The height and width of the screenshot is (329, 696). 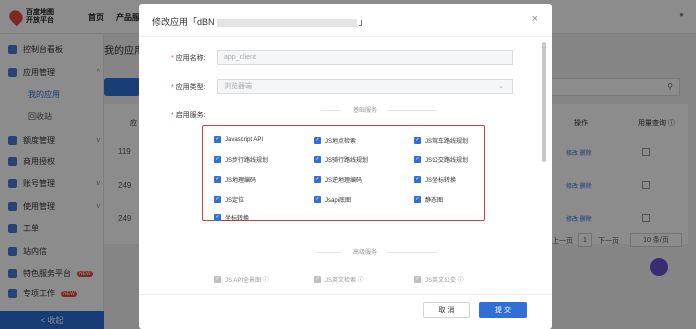 What do you see at coordinates (503, 310) in the screenshot?
I see `submit-button: 提 交` at bounding box center [503, 310].